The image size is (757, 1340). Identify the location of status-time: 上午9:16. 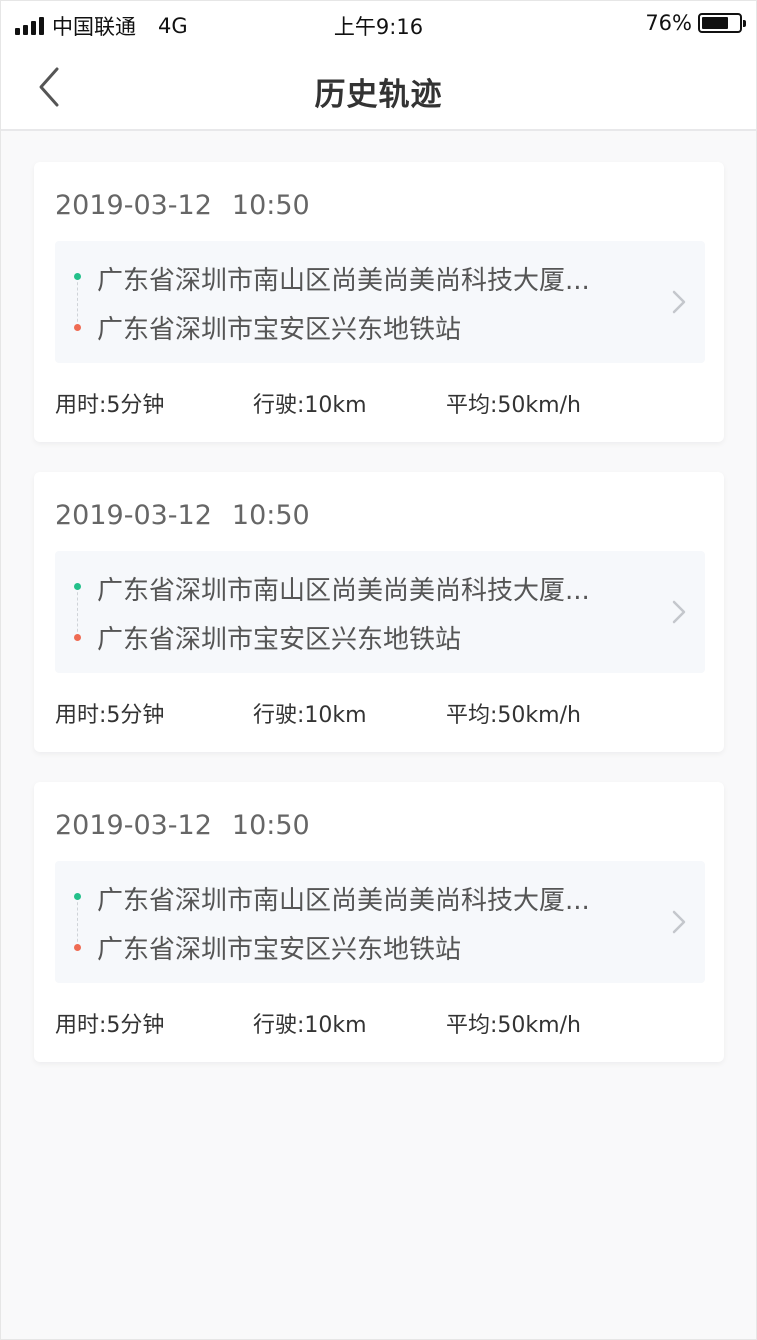
(378, 27).